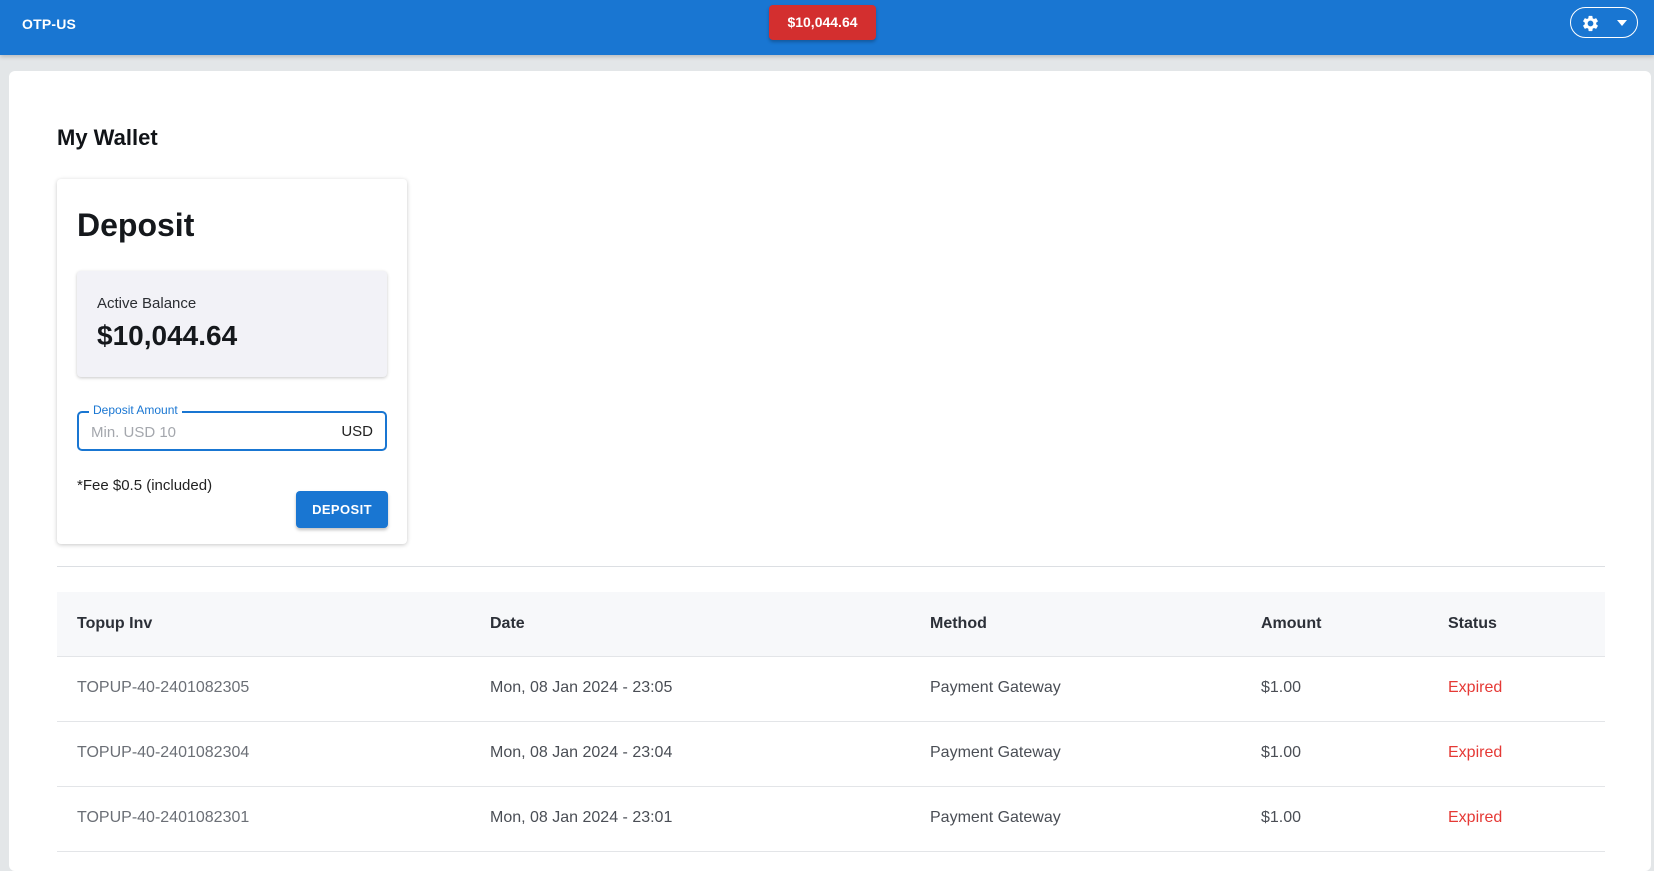 The width and height of the screenshot is (1654, 871). I want to click on currency-unit: USD, so click(357, 431).